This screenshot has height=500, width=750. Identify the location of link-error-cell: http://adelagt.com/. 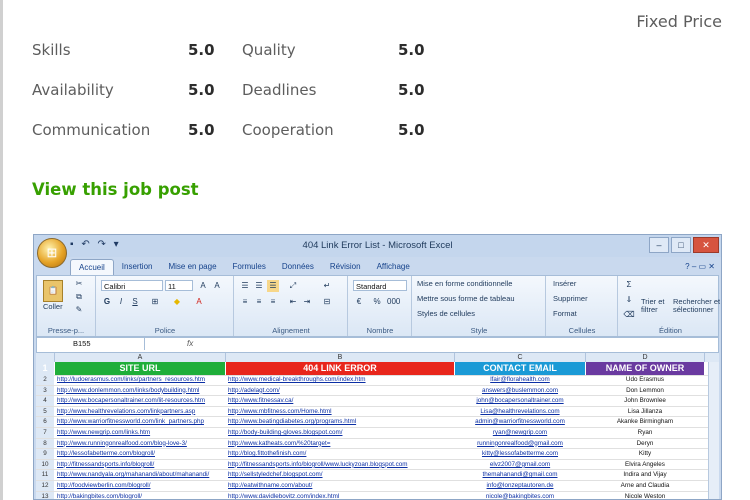
(254, 390).